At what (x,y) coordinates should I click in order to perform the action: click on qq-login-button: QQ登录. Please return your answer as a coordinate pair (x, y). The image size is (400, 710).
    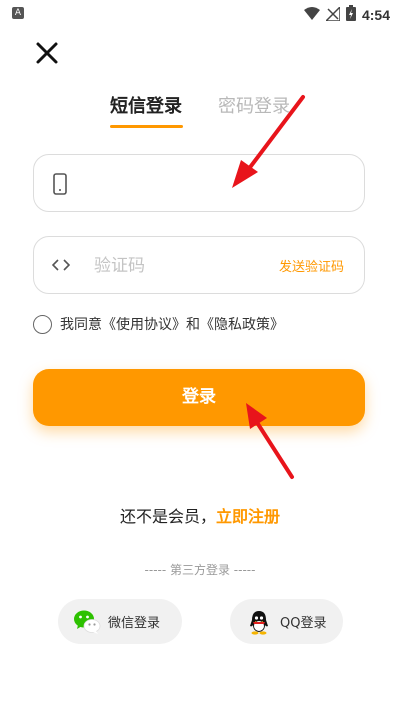
    Looking at the image, I should click on (286, 621).